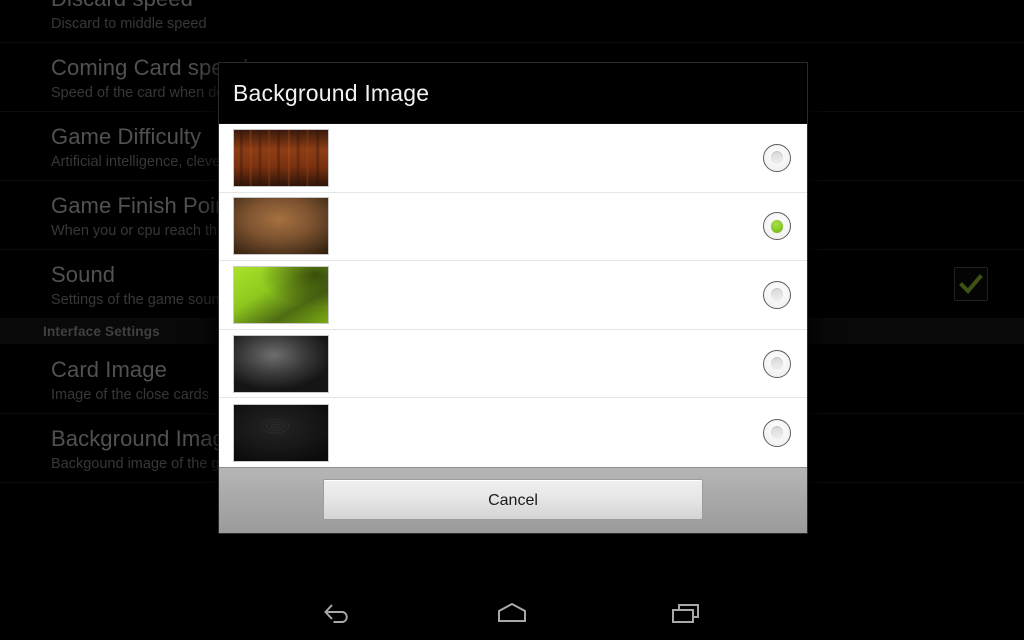 This screenshot has width=1024, height=640. I want to click on dialog-titlebar: Background Image, so click(513, 93).